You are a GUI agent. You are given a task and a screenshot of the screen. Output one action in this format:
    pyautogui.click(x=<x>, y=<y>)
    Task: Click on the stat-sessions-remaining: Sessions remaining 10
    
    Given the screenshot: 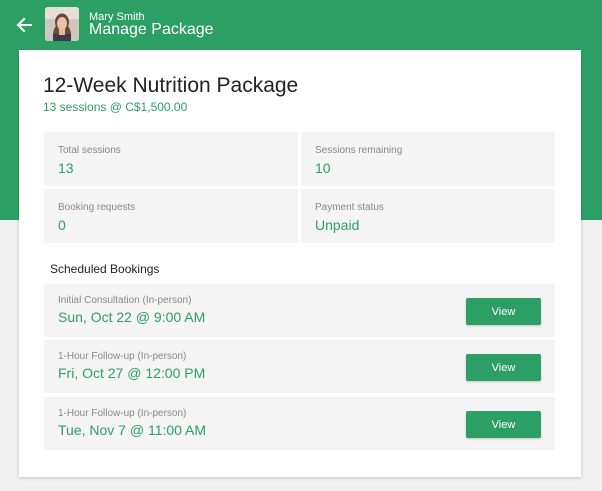 What is the action you would take?
    pyautogui.click(x=428, y=159)
    